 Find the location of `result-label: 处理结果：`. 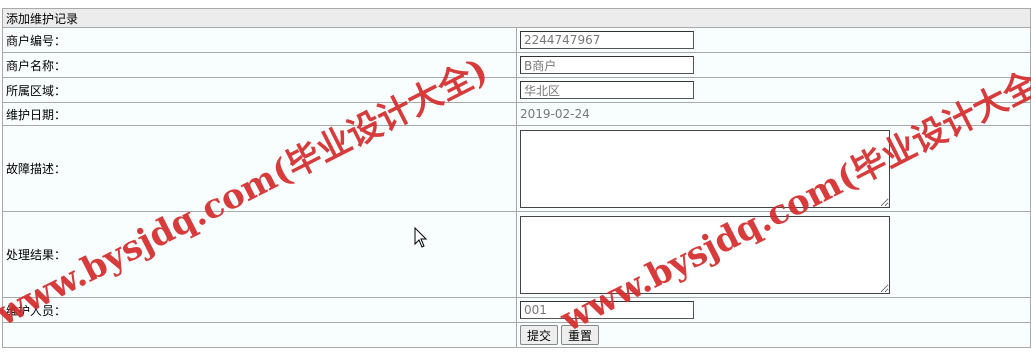

result-label: 处理结果： is located at coordinates (259, 254).